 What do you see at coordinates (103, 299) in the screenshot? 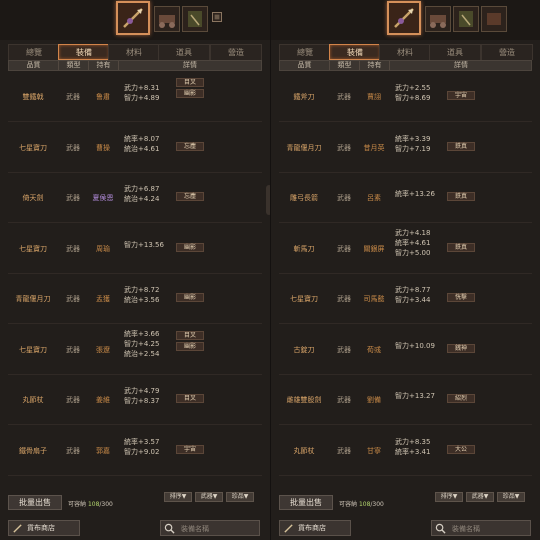
I see `holder-name: 孟獲` at bounding box center [103, 299].